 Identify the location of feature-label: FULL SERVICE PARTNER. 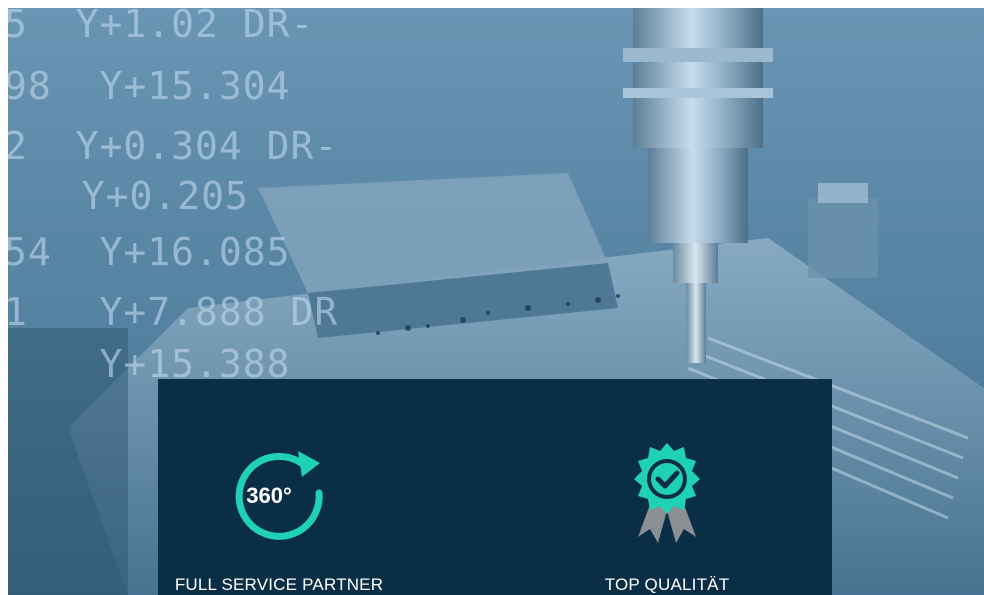
(279, 584).